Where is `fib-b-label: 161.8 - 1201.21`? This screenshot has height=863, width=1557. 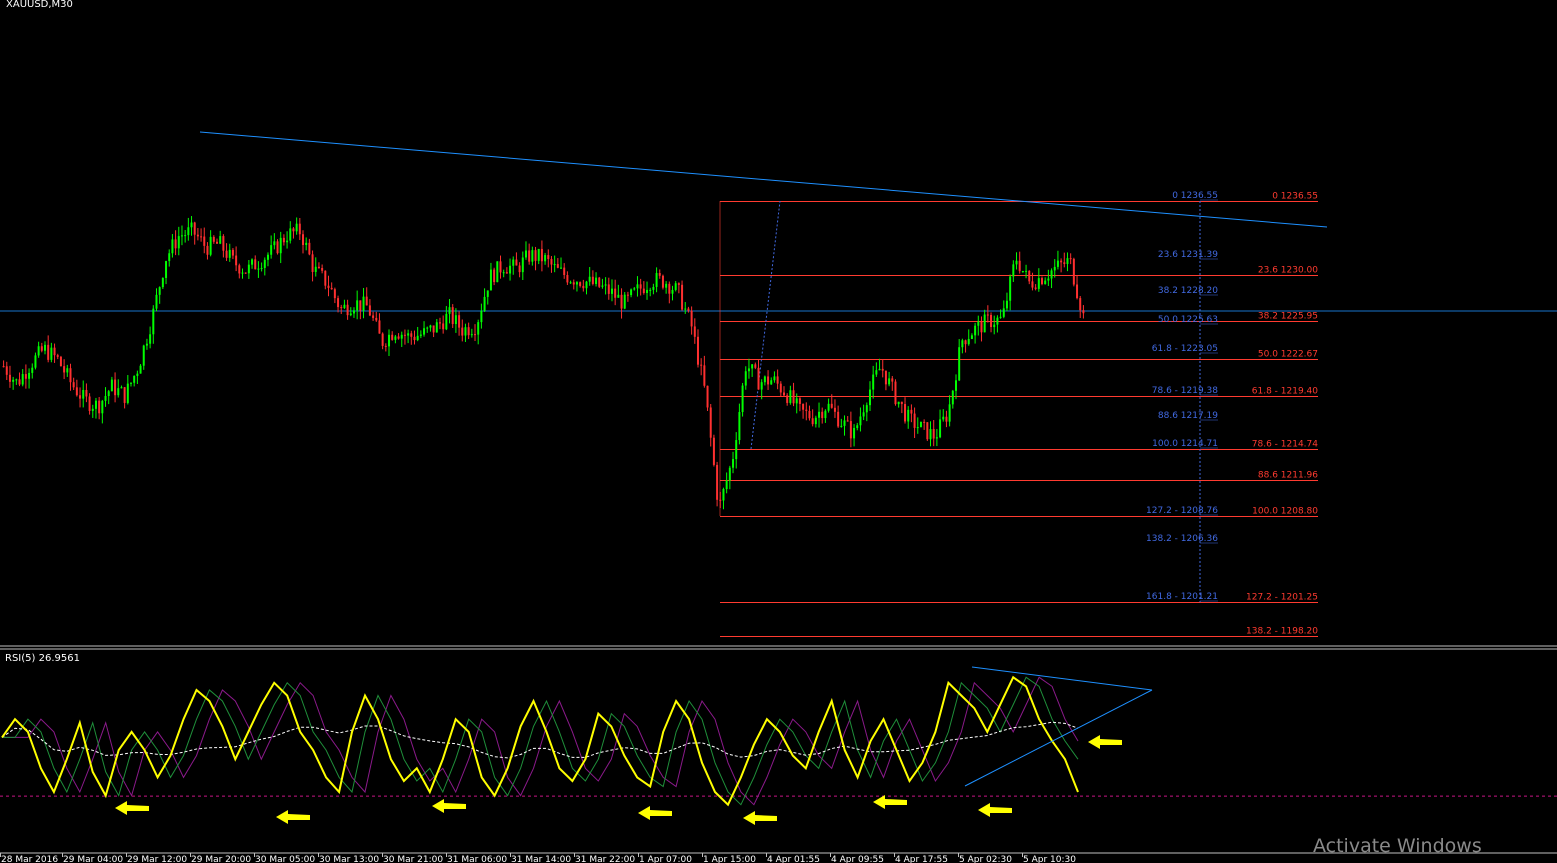
fib-b-label: 161.8 - 1201.21 is located at coordinates (1182, 597).